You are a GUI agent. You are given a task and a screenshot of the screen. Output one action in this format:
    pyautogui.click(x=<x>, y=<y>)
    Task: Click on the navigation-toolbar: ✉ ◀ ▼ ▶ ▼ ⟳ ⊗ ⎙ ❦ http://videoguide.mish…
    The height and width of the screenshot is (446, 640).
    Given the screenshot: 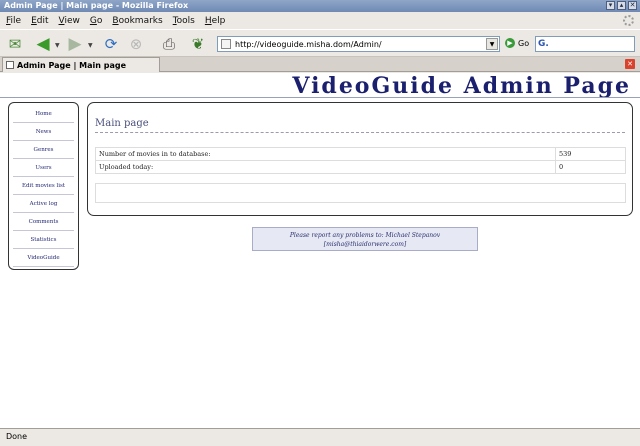 What is the action you would take?
    pyautogui.click(x=320, y=43)
    